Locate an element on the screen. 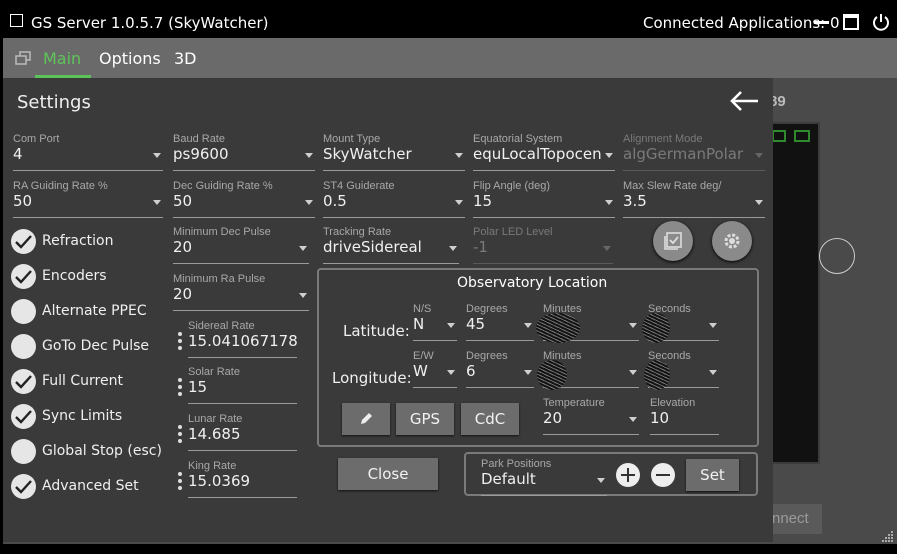 The height and width of the screenshot is (554, 897). connected-applications: Connected Applications: 0 is located at coordinates (741, 23).